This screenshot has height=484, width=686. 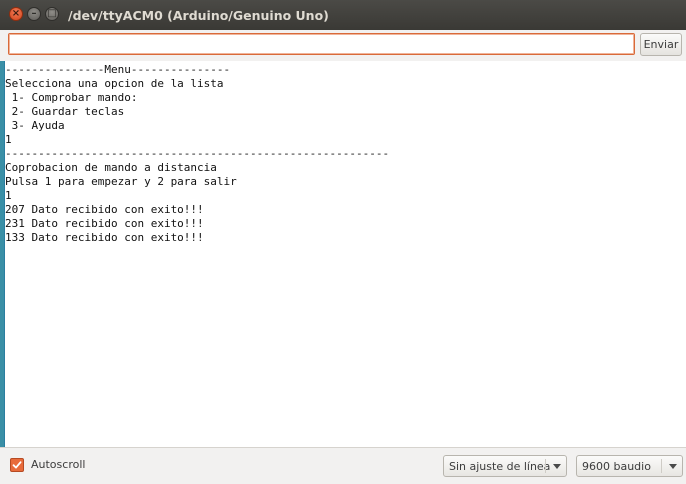 What do you see at coordinates (198, 15) in the screenshot?
I see `window-title: /dev/ttyACM0 (Arduino/Genuino Uno)` at bounding box center [198, 15].